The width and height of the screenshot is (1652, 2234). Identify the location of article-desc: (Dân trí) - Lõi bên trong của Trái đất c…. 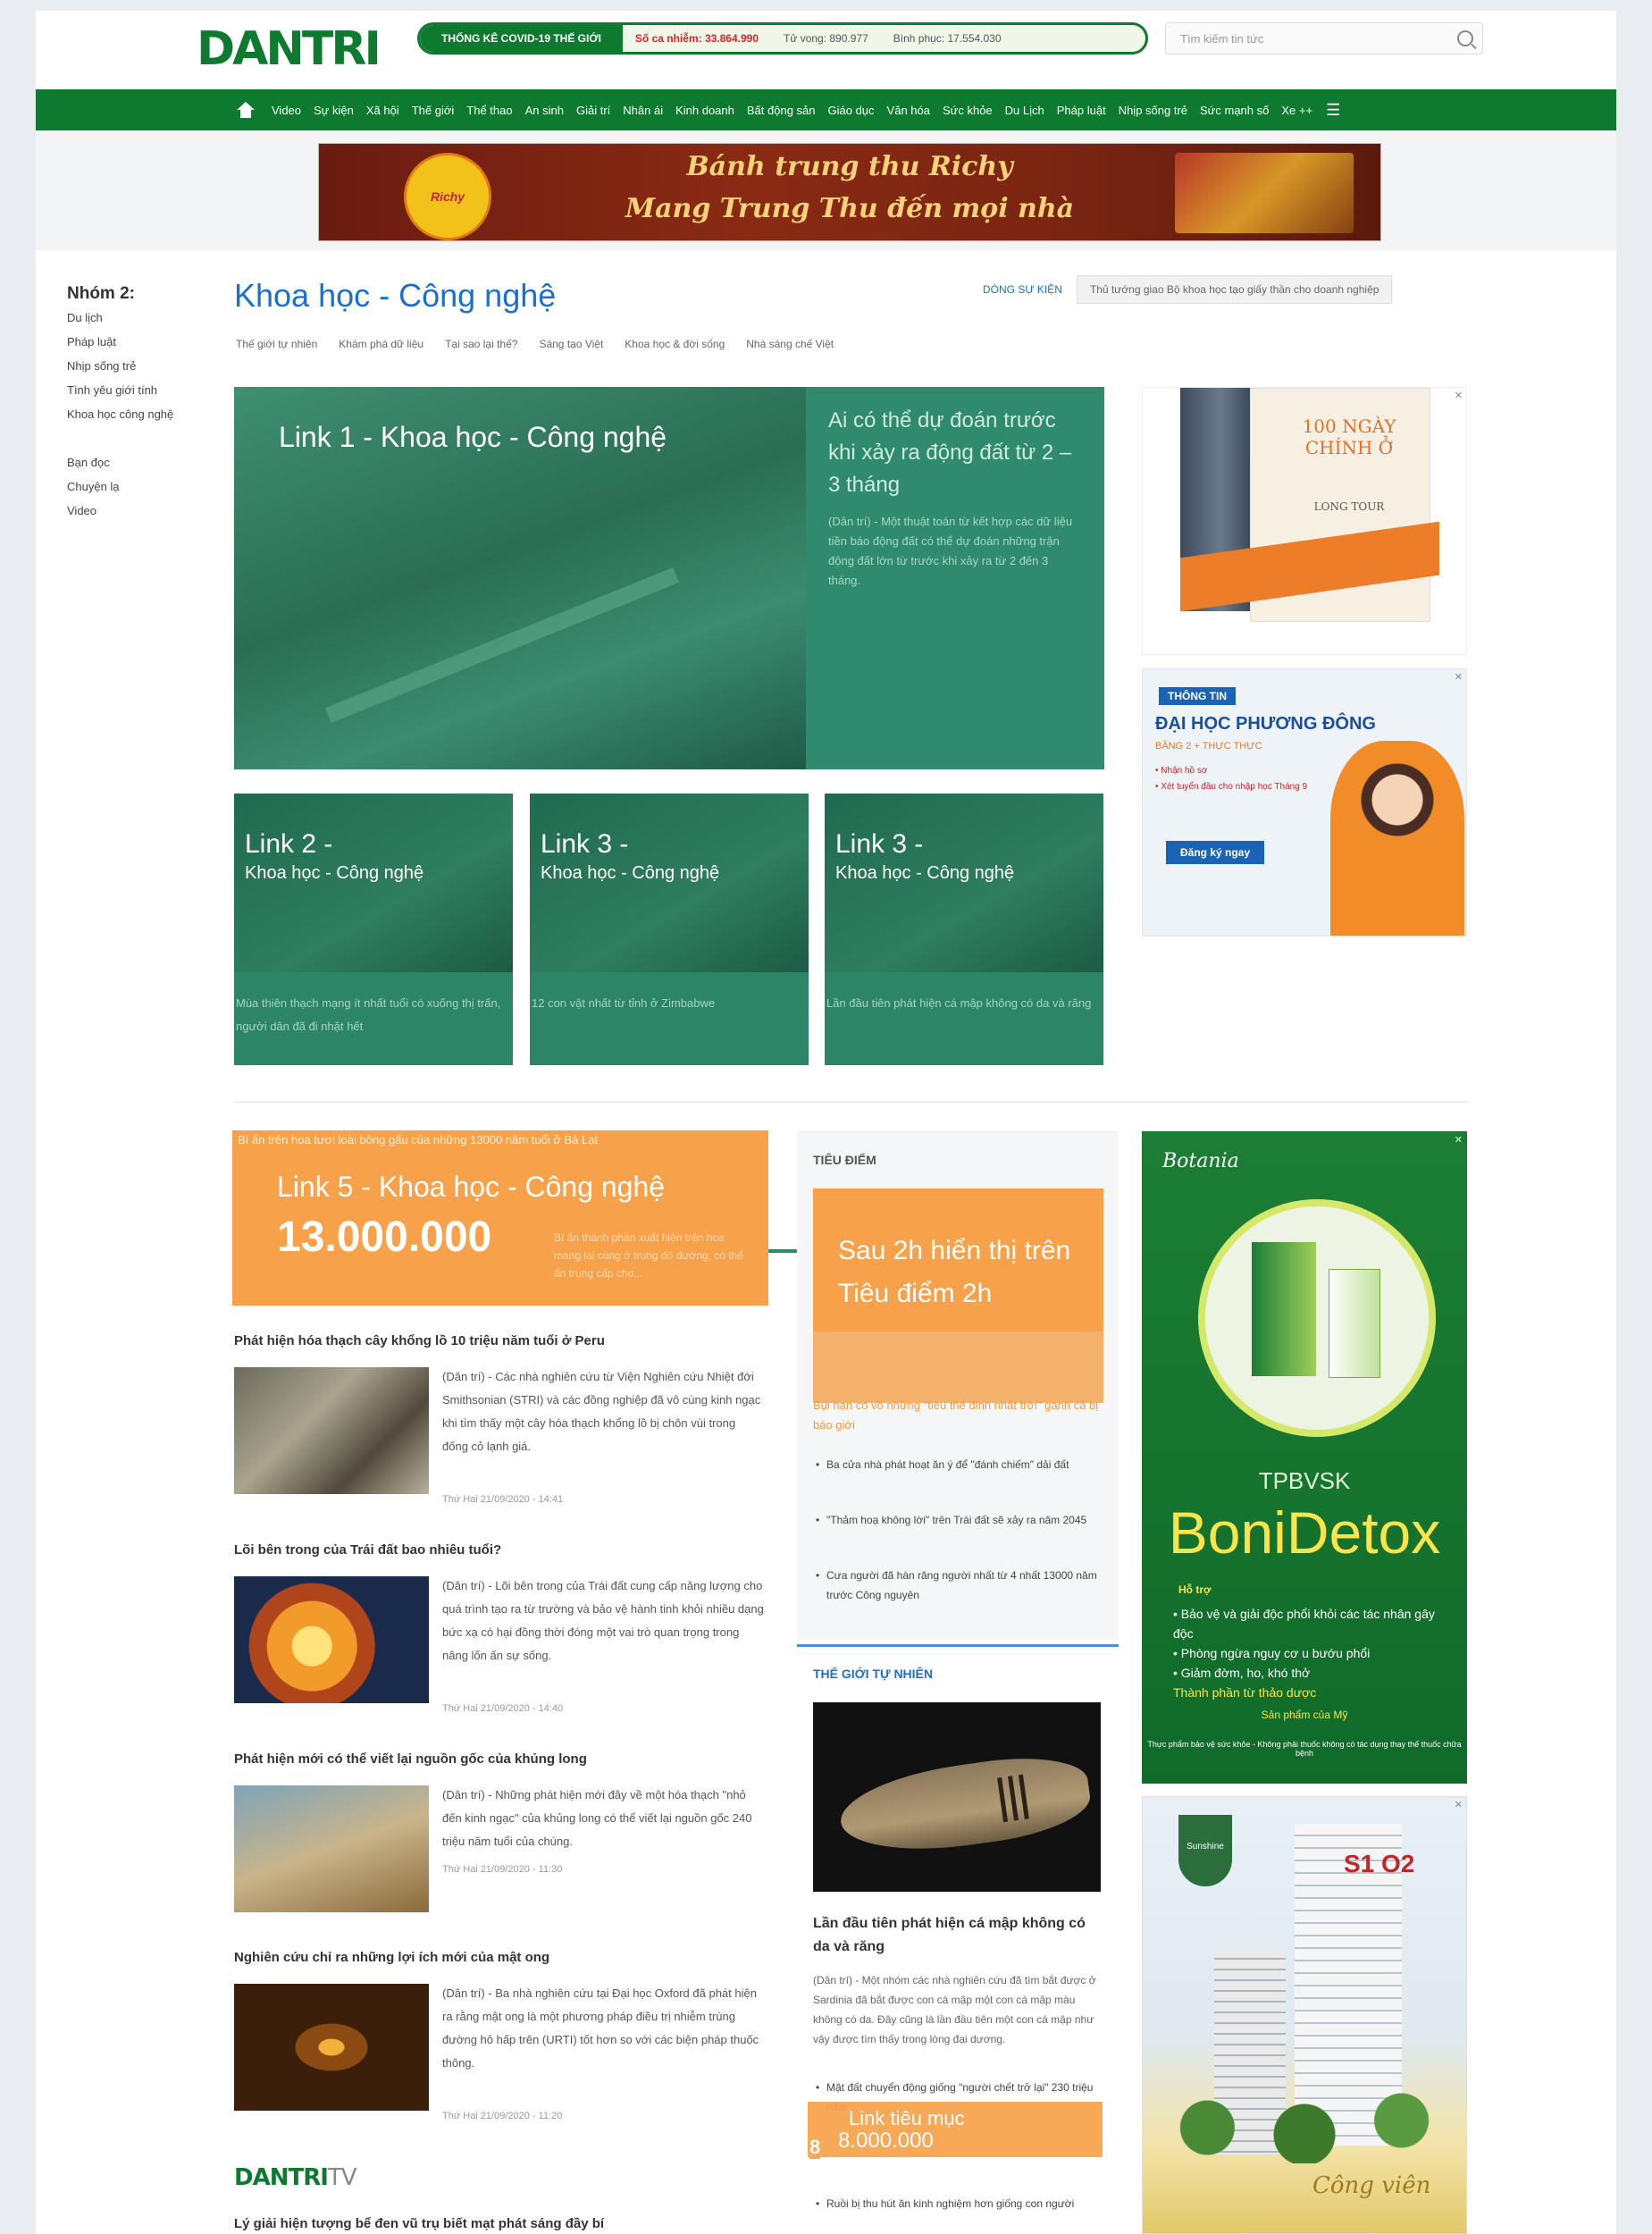
(603, 1620).